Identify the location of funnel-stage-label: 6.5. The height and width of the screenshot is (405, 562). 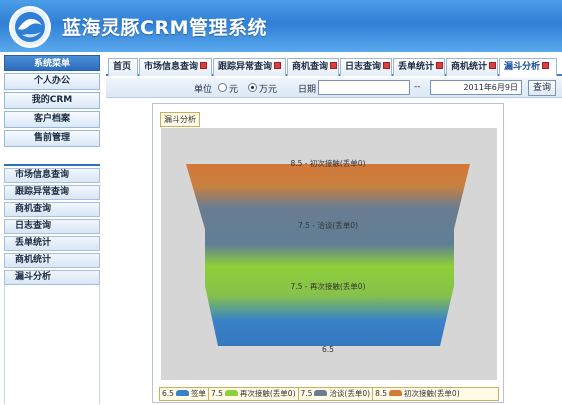
(328, 349).